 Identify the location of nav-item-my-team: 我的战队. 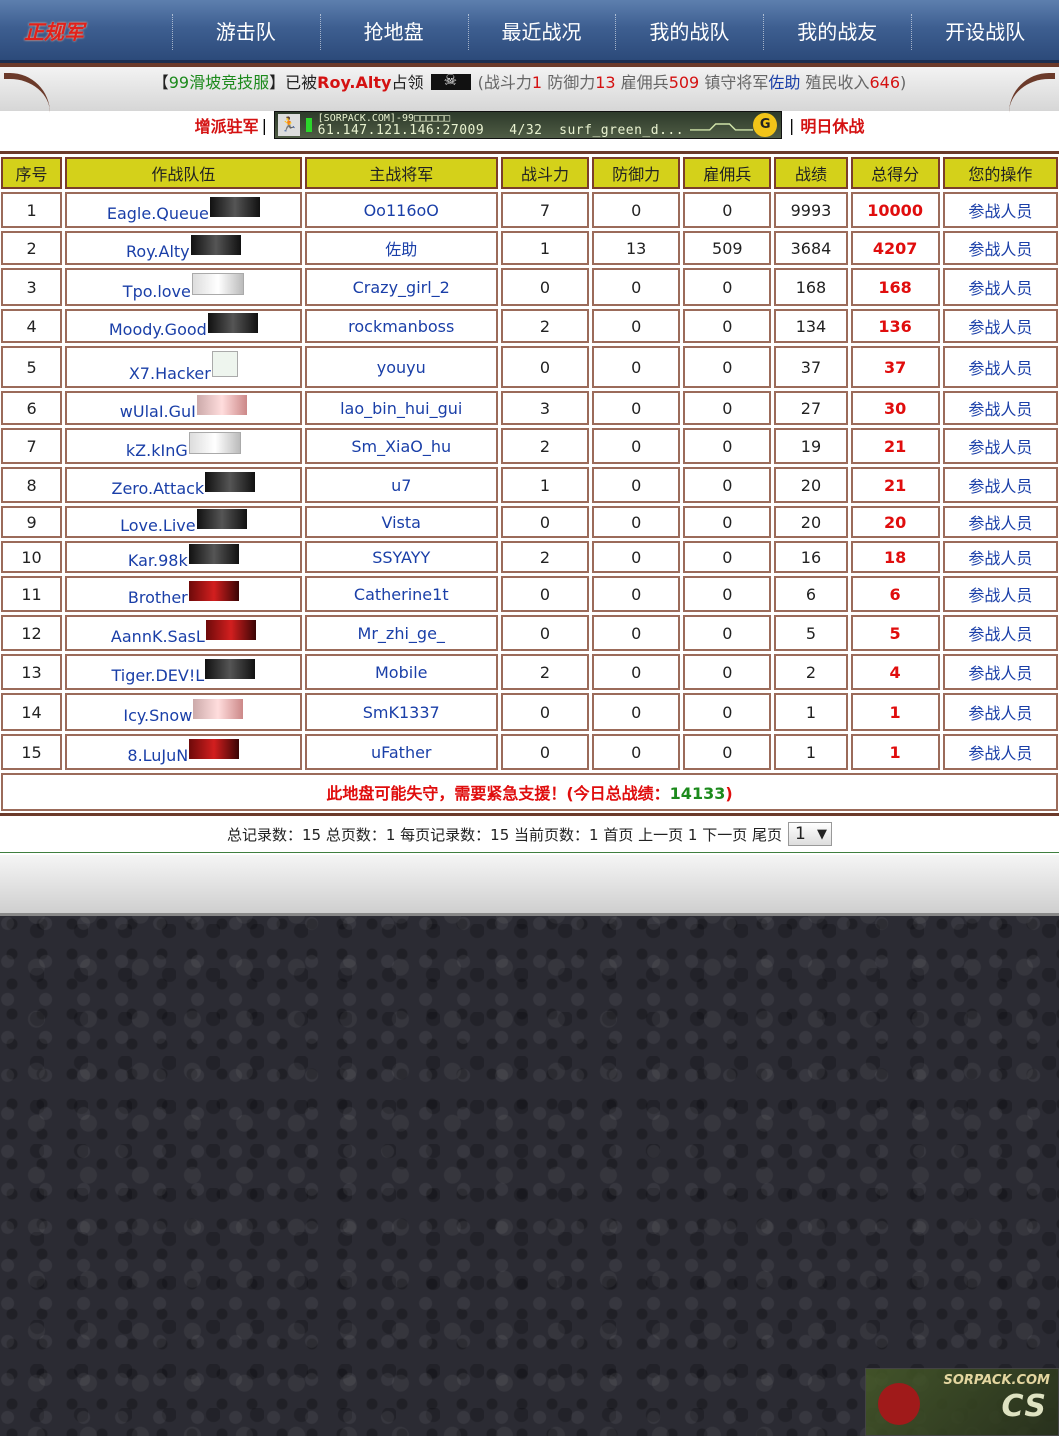
(689, 30).